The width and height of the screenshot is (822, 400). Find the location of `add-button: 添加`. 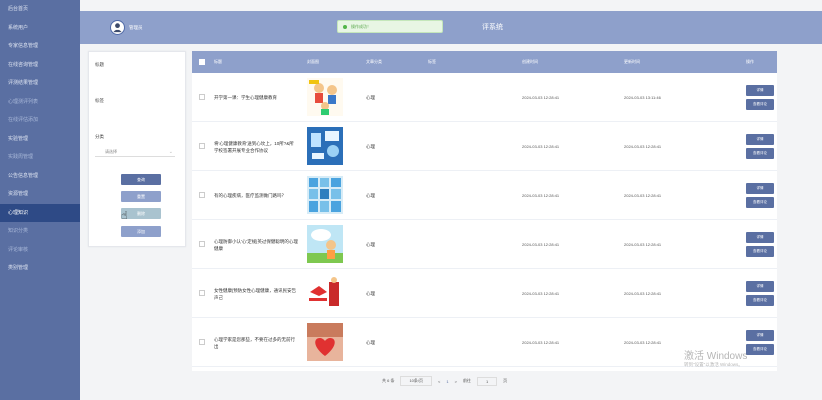

add-button: 添加 is located at coordinates (141, 231).